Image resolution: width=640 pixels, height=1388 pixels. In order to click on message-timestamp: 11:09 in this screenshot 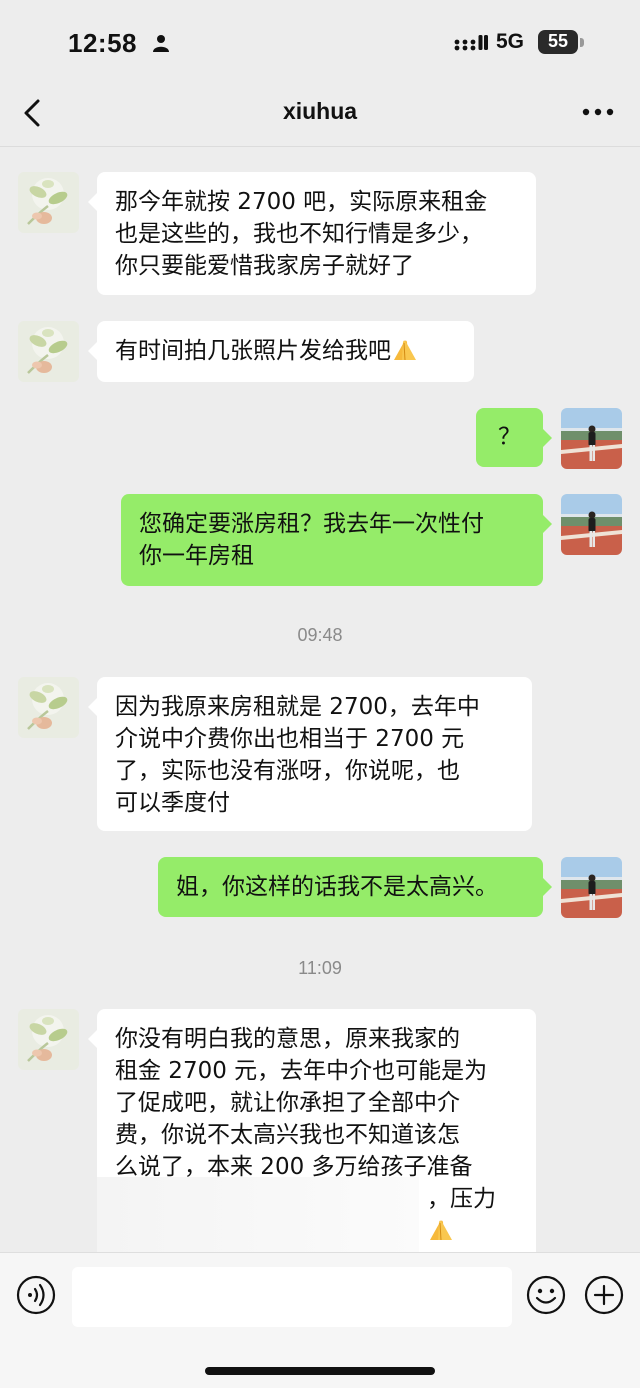, I will do `click(320, 968)`.